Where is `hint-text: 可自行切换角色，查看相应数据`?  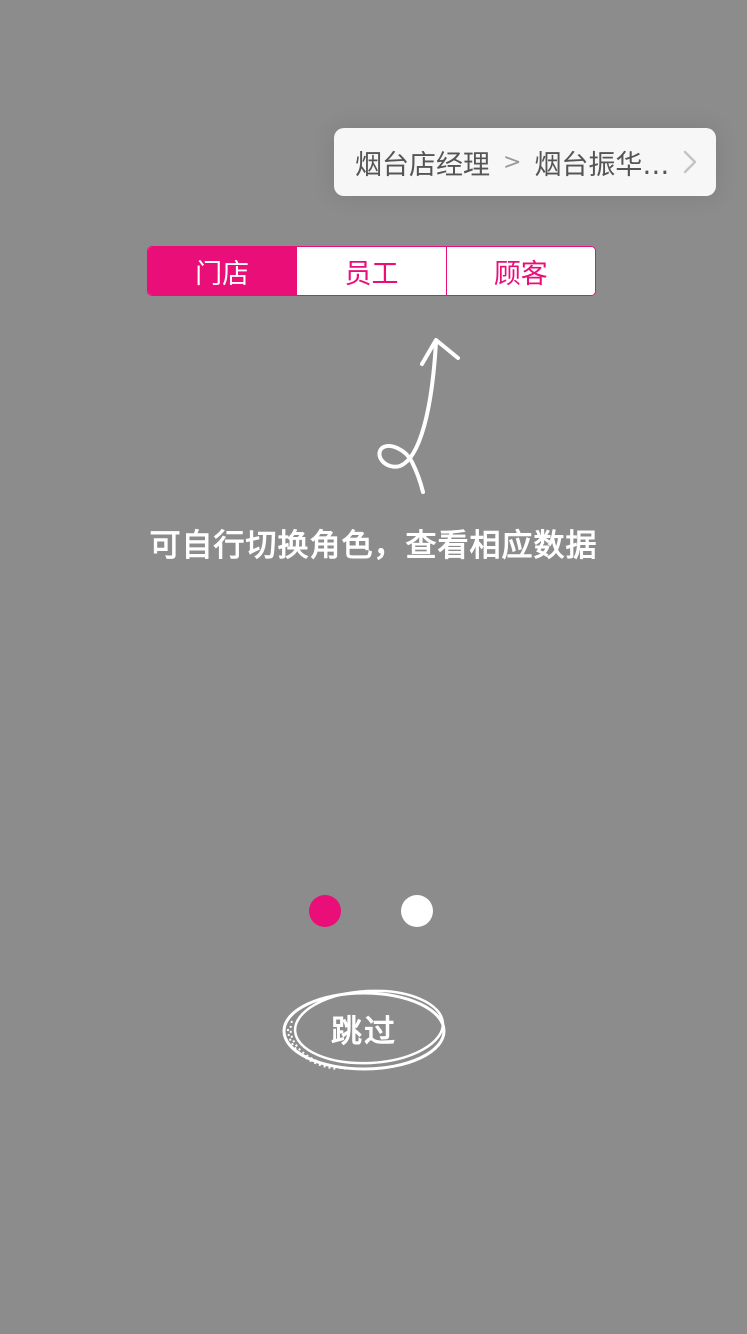 hint-text: 可自行切换角色，查看相应数据 is located at coordinates (373, 546).